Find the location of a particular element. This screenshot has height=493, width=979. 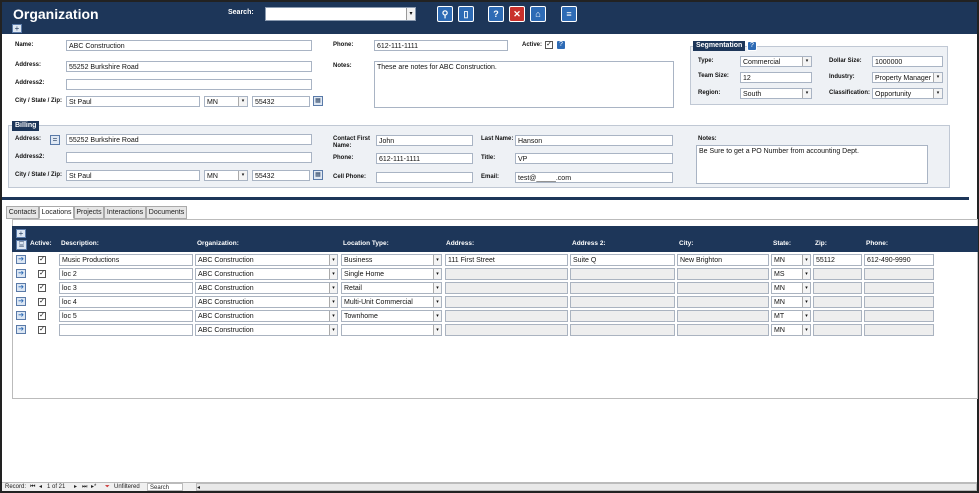

cell-description: loc 2 is located at coordinates (126, 274).